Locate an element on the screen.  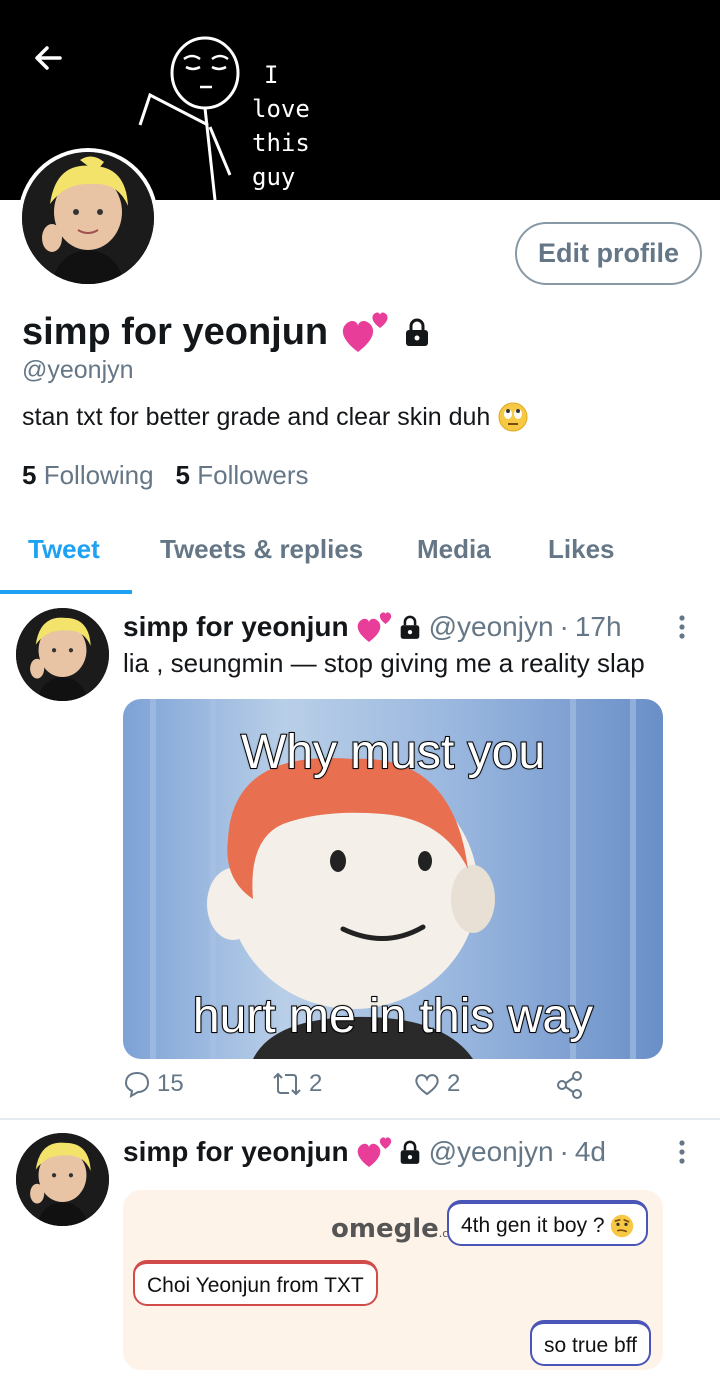
edit-profile-button: Edit profile is located at coordinates (608, 253).